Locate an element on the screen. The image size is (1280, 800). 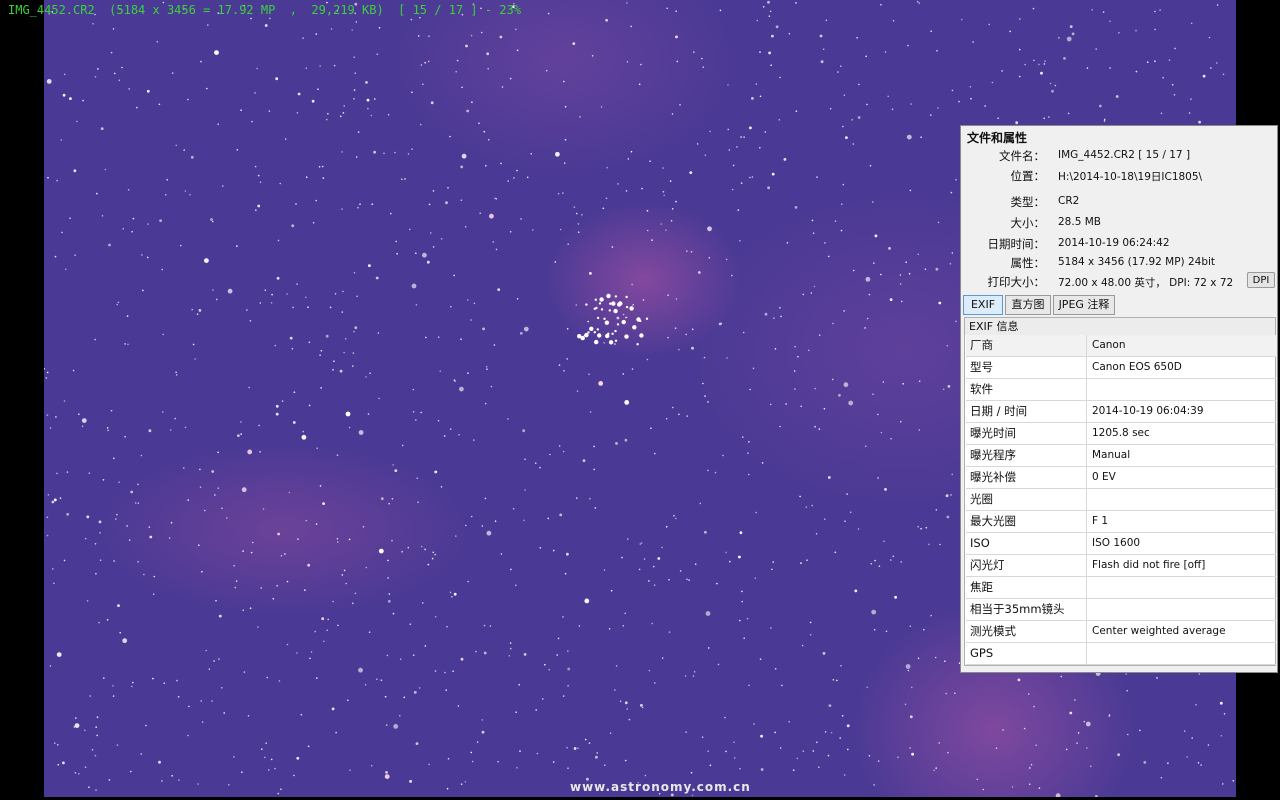
exif-value: Manual is located at coordinates (1111, 455).